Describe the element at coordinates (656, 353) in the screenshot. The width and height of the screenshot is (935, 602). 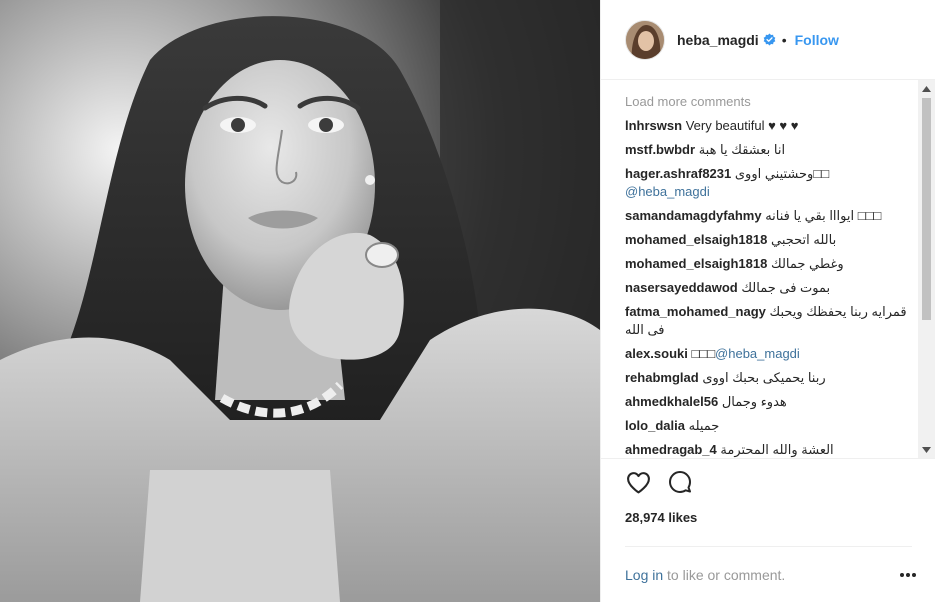
I see `comment-username: alex.souki` at that location.